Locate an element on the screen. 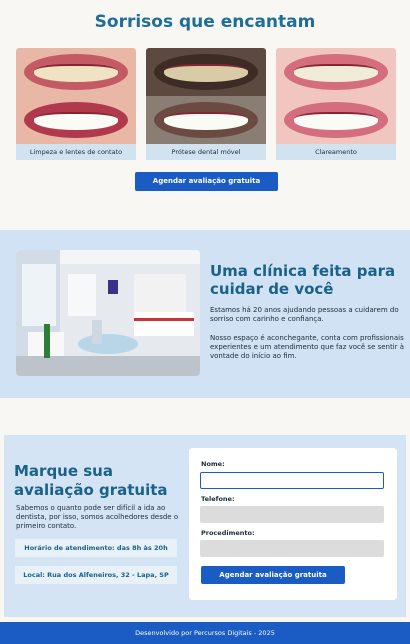 Image resolution: width=410 pixels, height=644 pixels. name-label: Nome: is located at coordinates (213, 464).